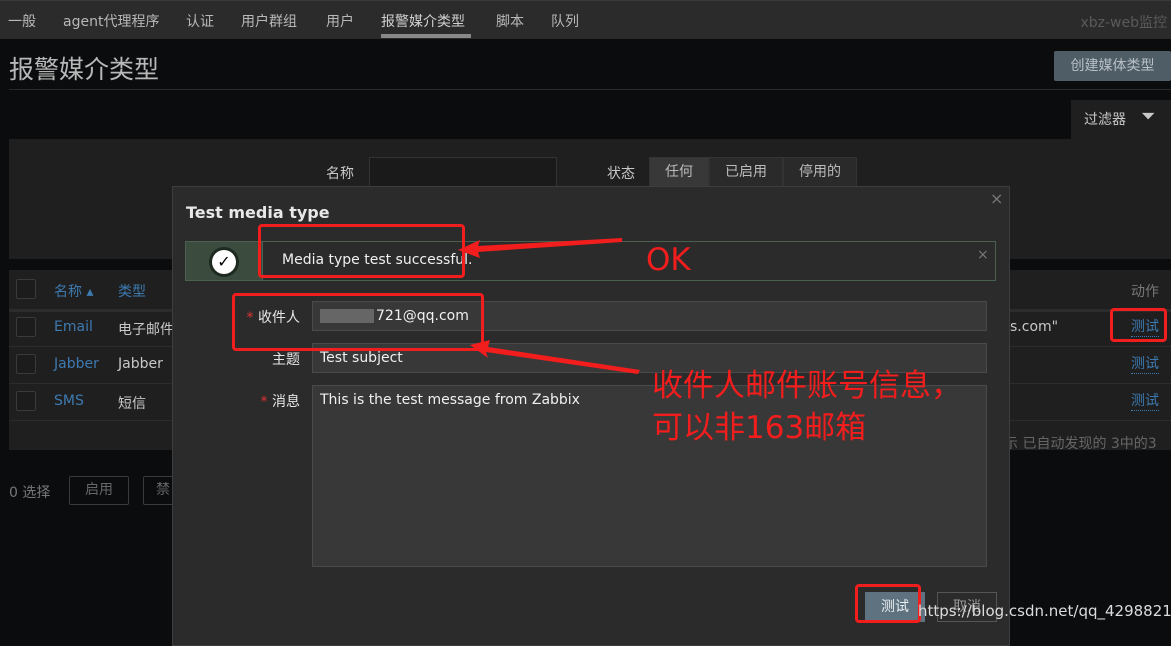 This screenshot has height=646, width=1171. What do you see at coordinates (1044, 611) in the screenshot?
I see `watermark: https://blog.csdn.net/qq_42988210` at bounding box center [1044, 611].